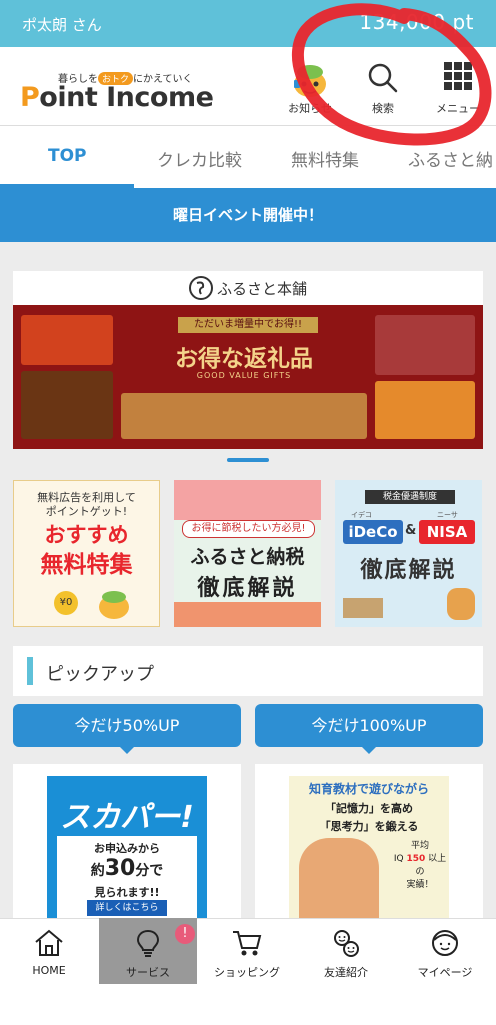 The image size is (496, 1025). What do you see at coordinates (445, 943) in the screenshot?
I see `user-face-icon` at bounding box center [445, 943].